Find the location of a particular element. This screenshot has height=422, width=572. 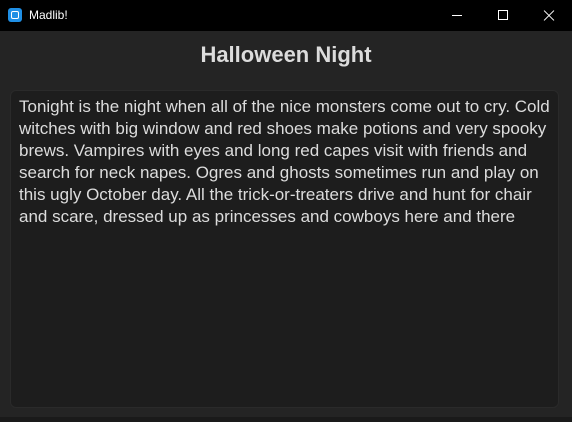

minimize-button is located at coordinates (457, 15).